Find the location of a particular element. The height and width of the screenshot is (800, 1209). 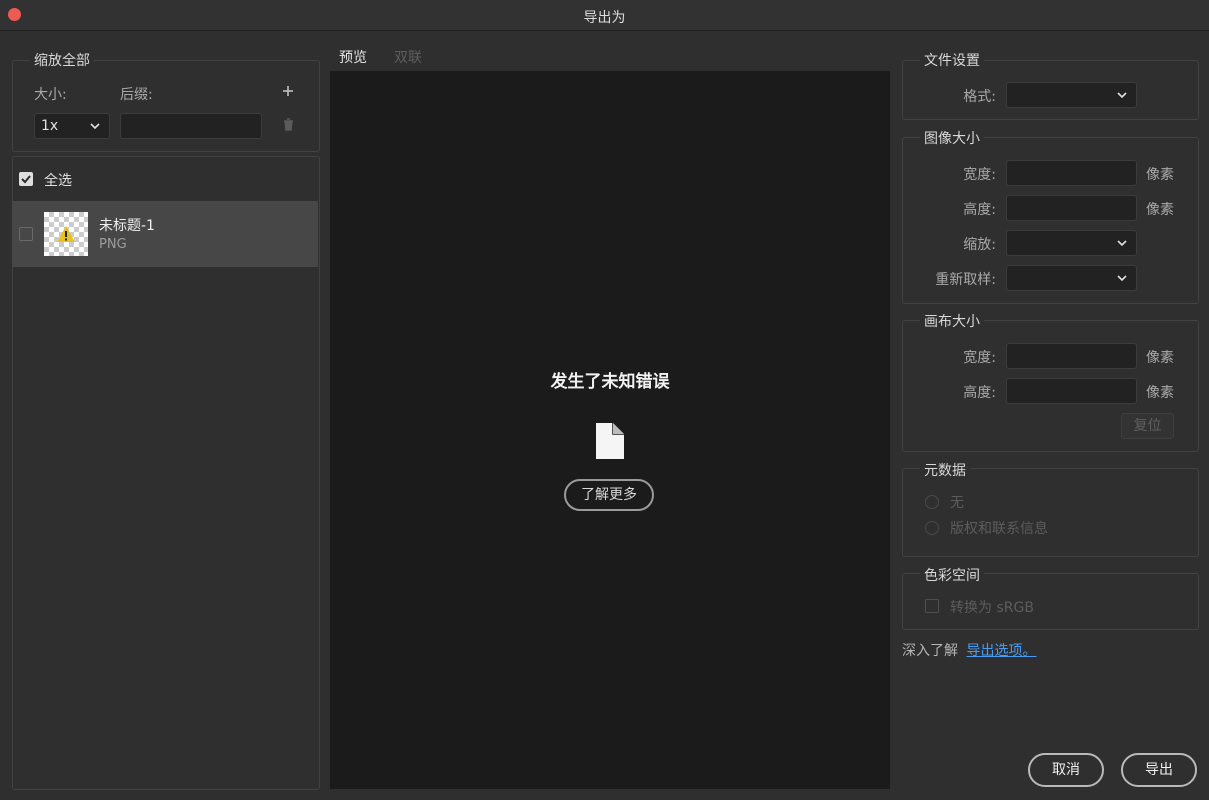

canvas-size-title: 画布大小 is located at coordinates (952, 321).